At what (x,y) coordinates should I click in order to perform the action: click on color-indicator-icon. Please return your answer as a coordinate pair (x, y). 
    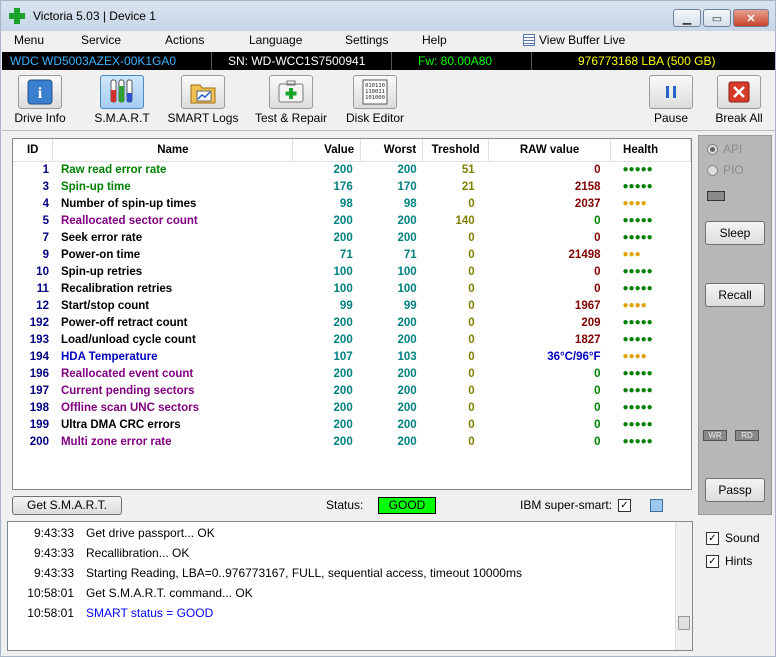
    Looking at the image, I should click on (656, 505).